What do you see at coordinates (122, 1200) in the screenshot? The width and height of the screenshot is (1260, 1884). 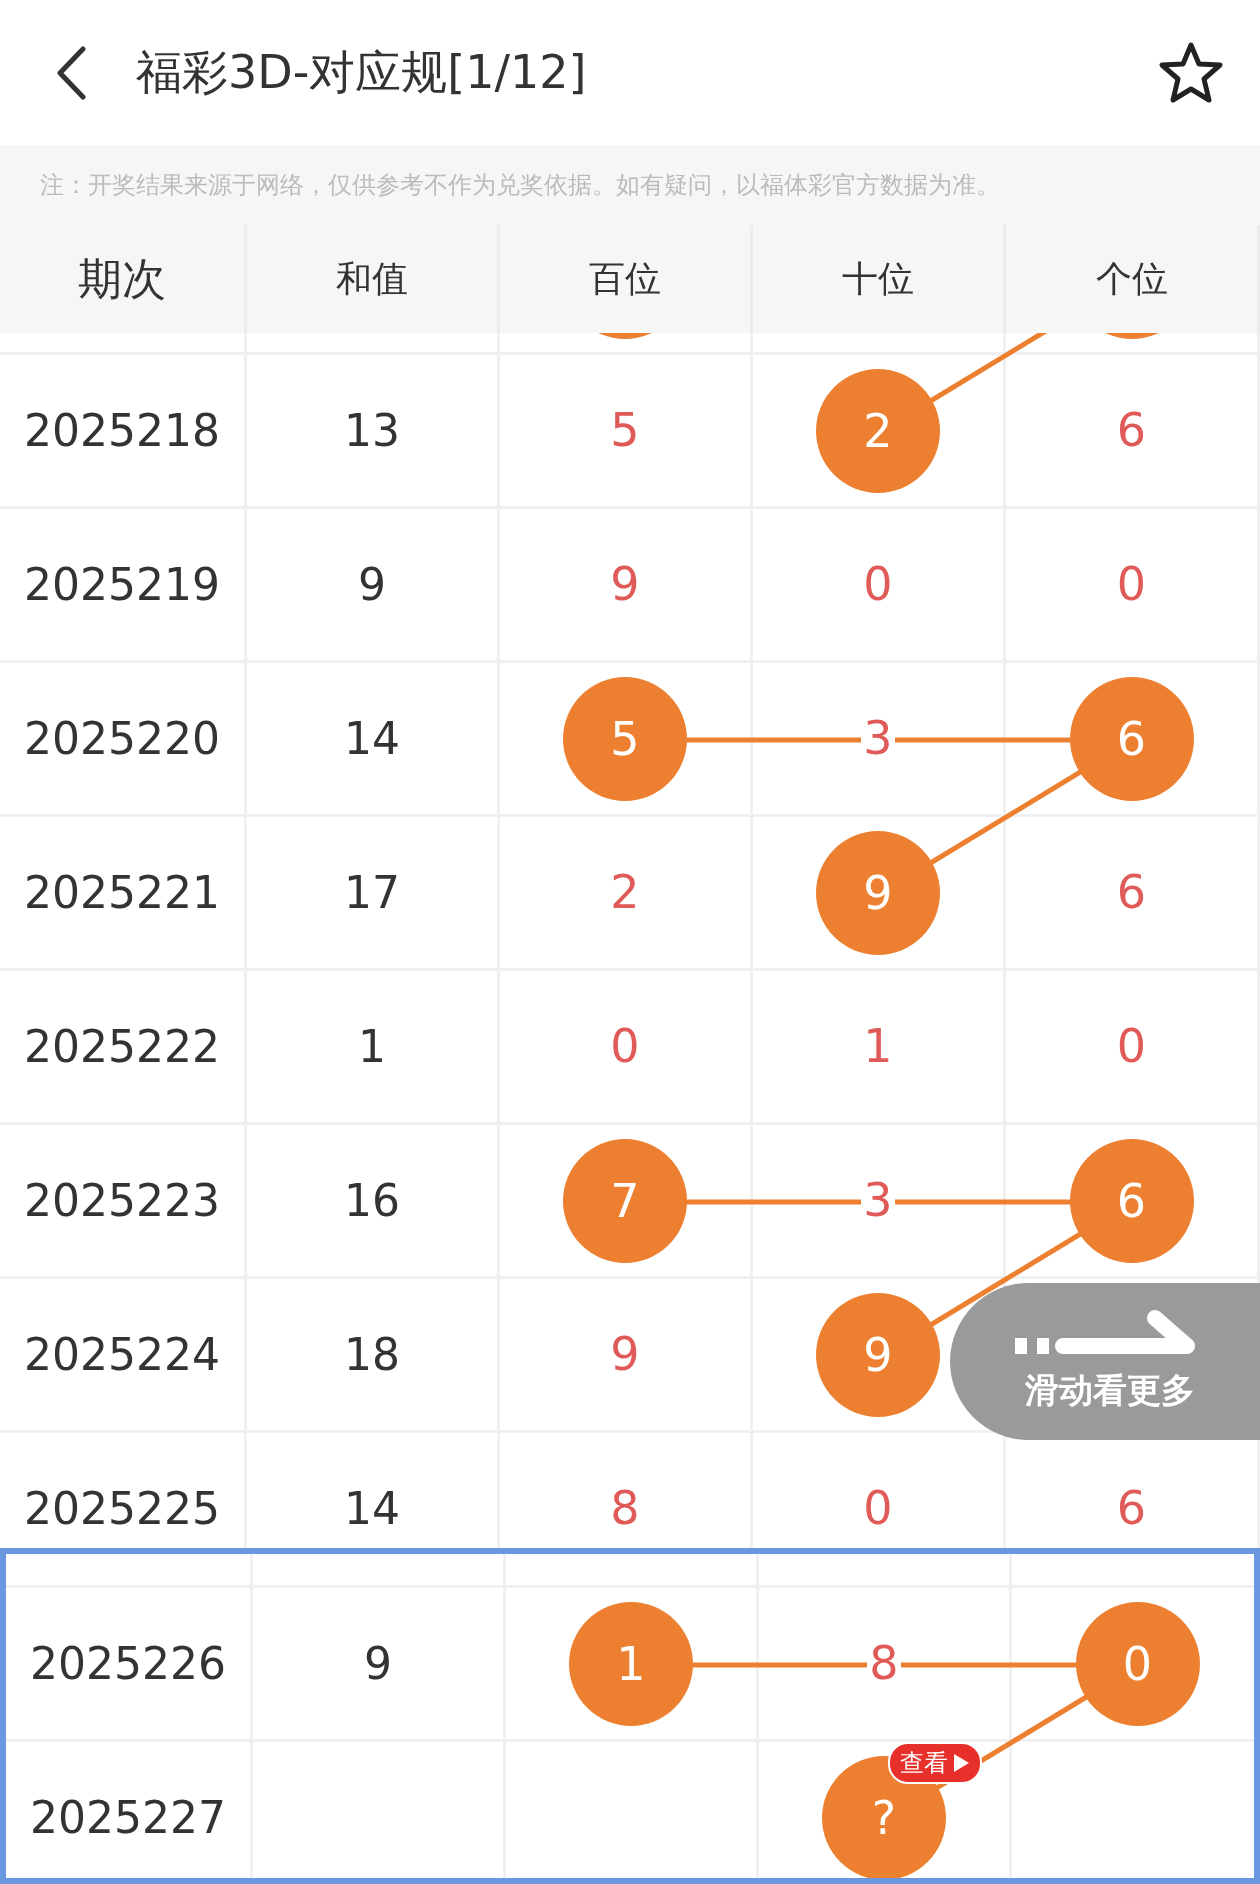 I see `period-text: 2025223` at bounding box center [122, 1200].